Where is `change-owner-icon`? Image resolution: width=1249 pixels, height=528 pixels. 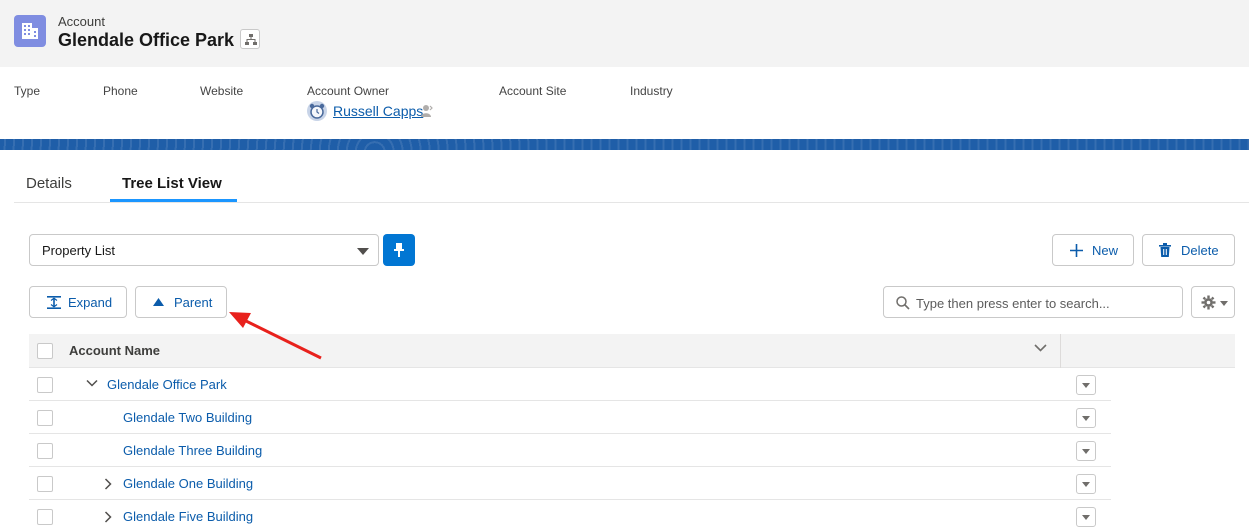
change-owner-icon is located at coordinates (427, 111).